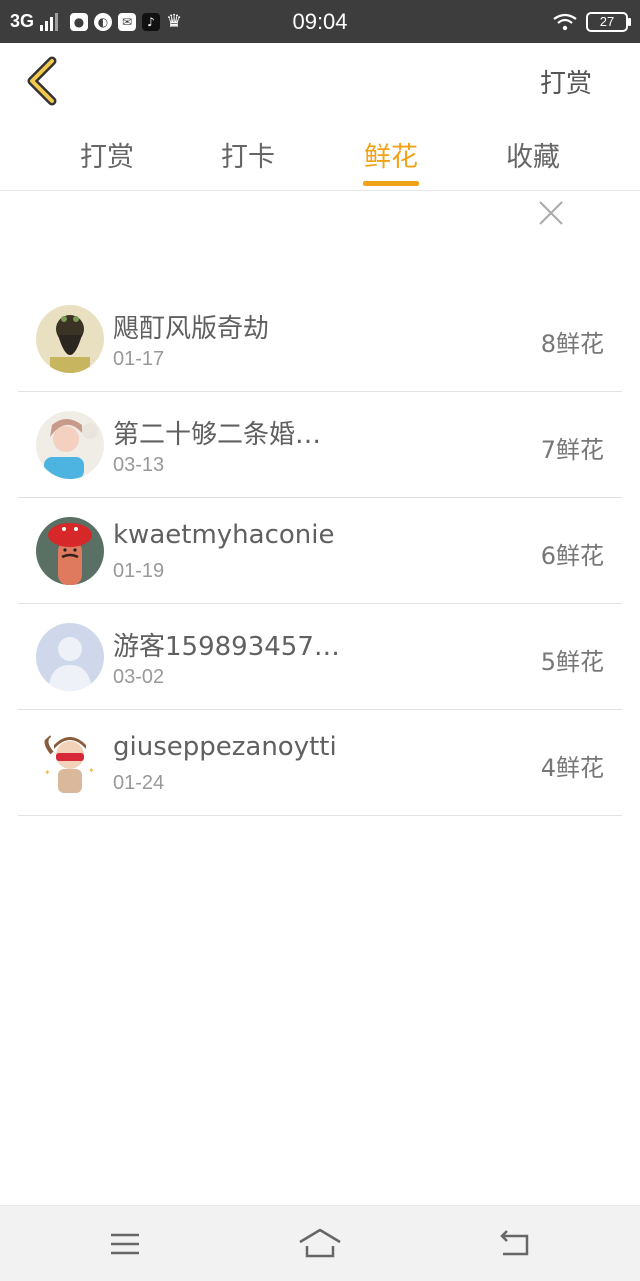 The image size is (640, 1281). I want to click on flower-count: 6鲜花, so click(572, 556).